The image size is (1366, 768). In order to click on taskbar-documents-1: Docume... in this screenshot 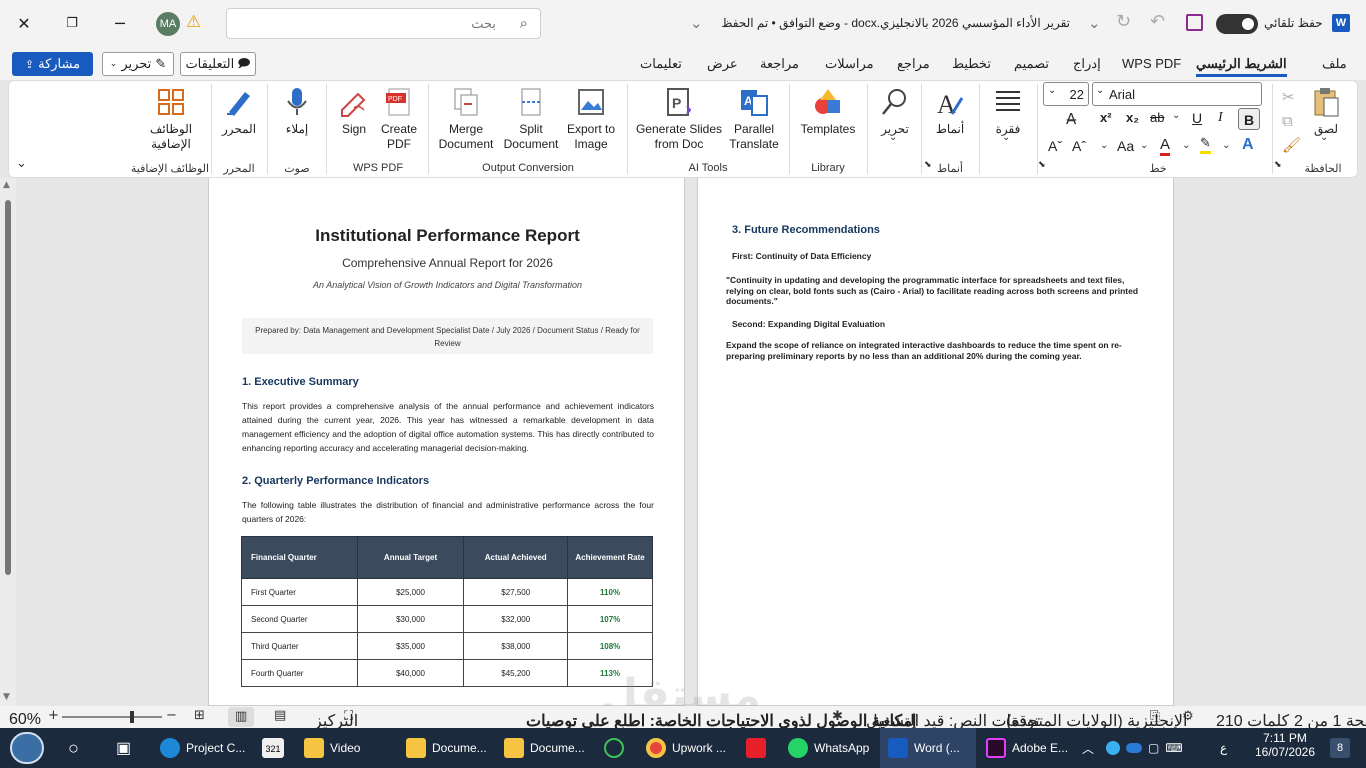, I will do `click(446, 748)`.